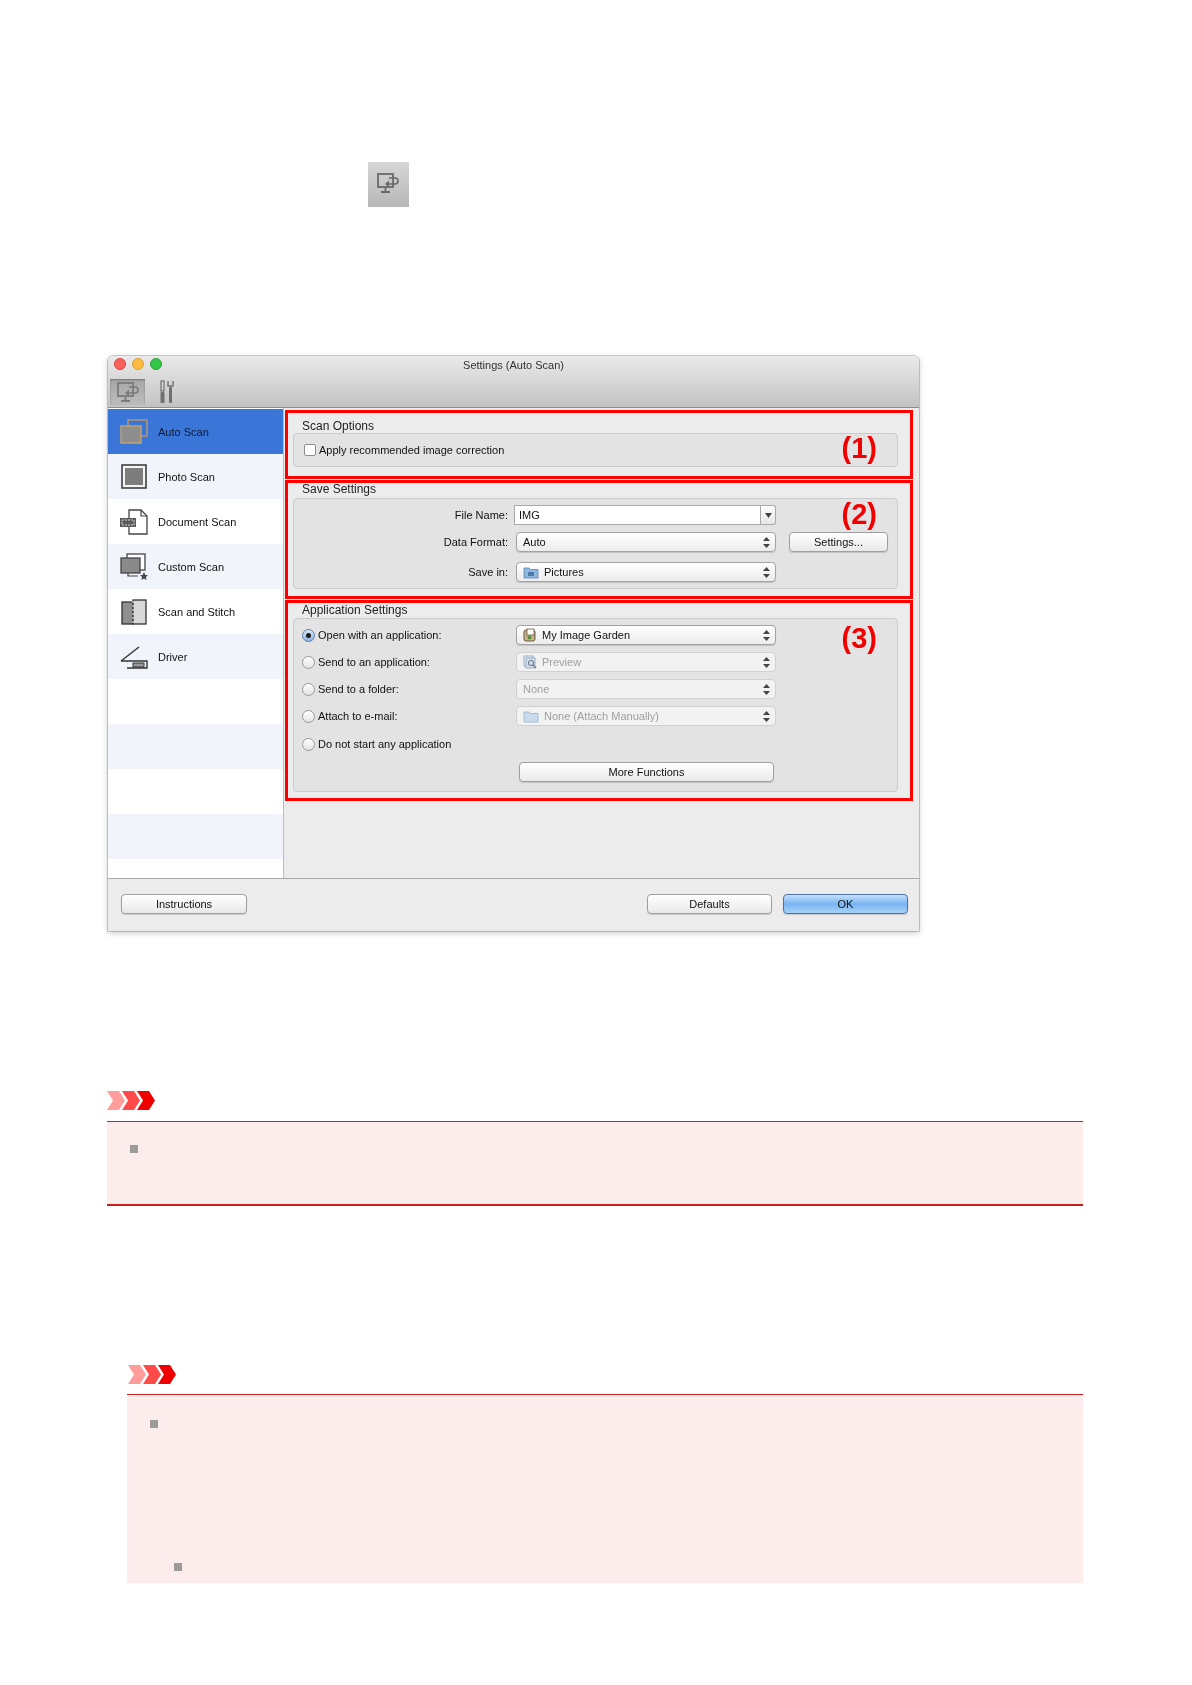 Image resolution: width=1192 pixels, height=1685 pixels. I want to click on callout-number: (1), so click(859, 448).